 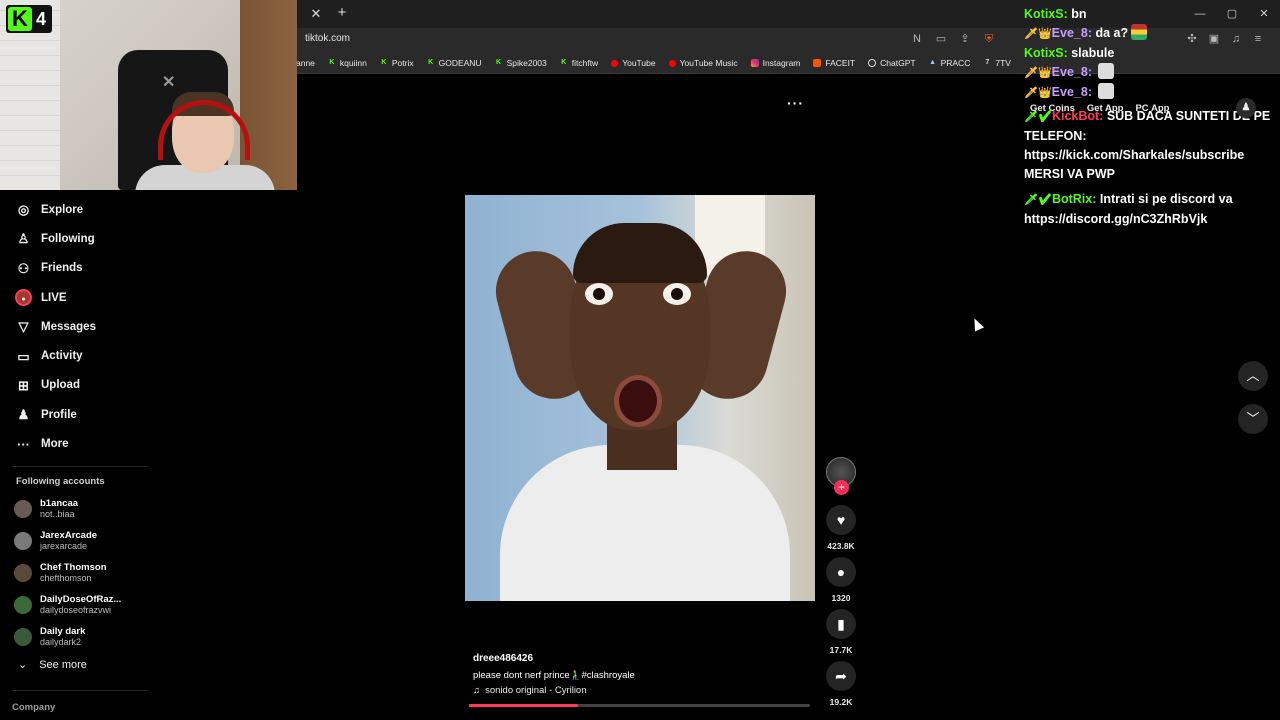 I want to click on account-name: b1ancaa, so click(x=59, y=503).